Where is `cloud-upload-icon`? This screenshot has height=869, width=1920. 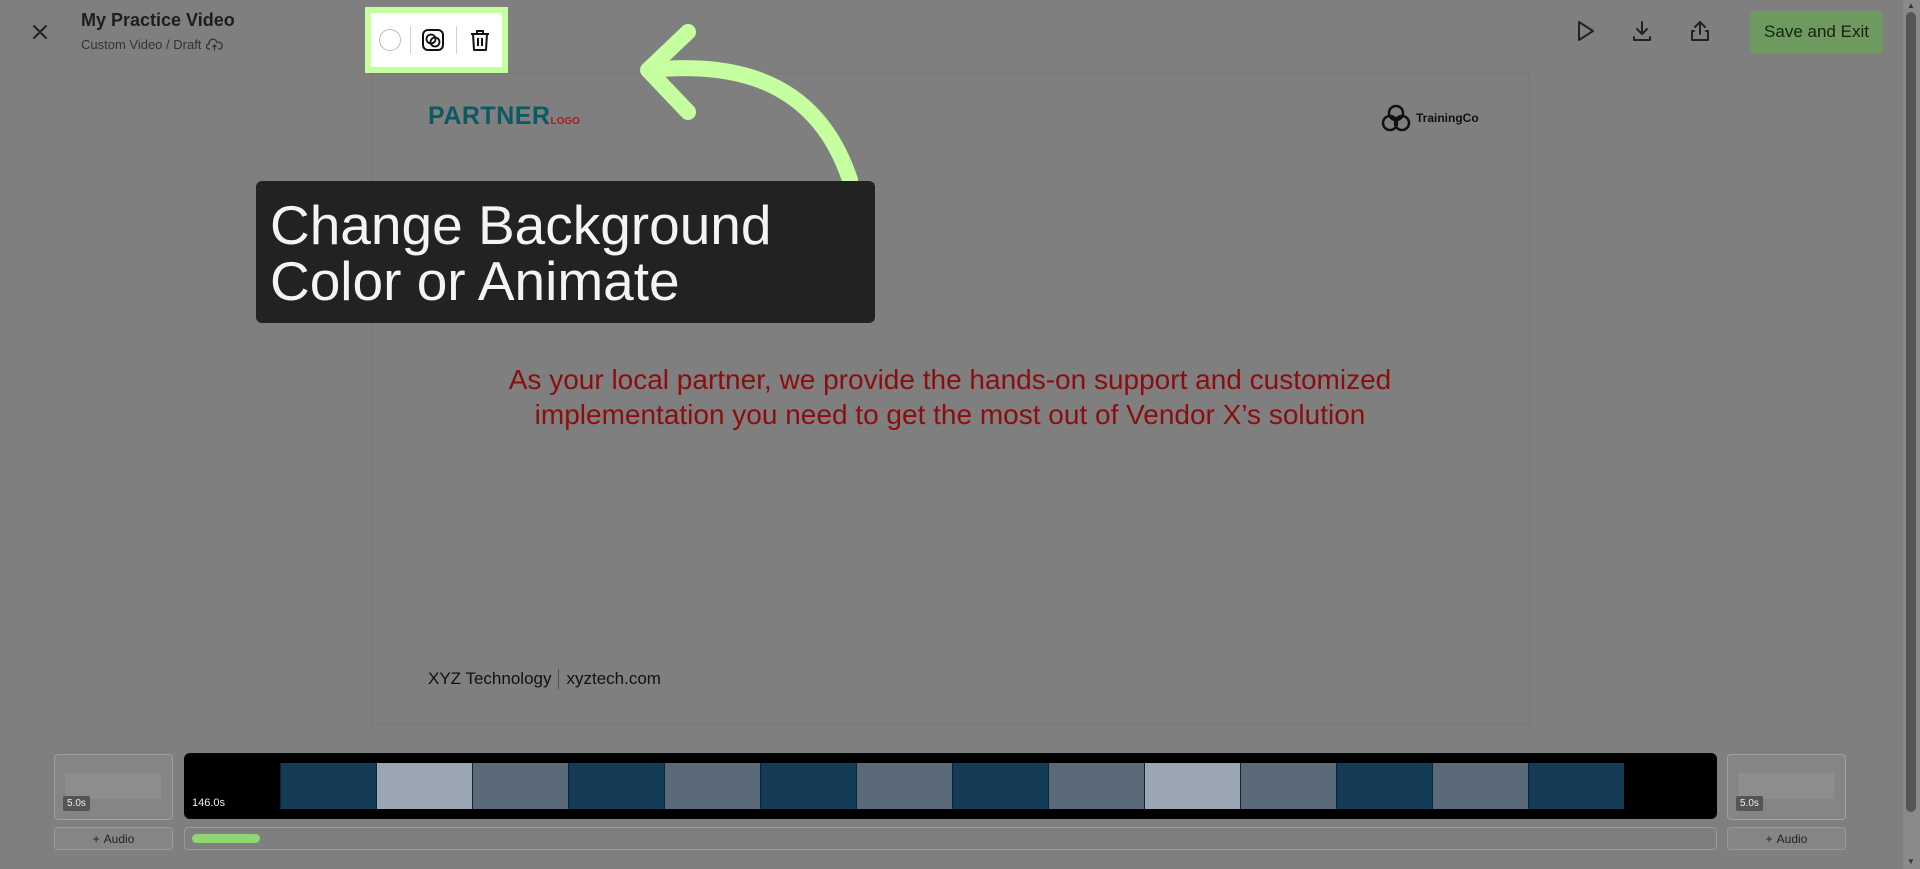
cloud-upload-icon is located at coordinates (215, 44).